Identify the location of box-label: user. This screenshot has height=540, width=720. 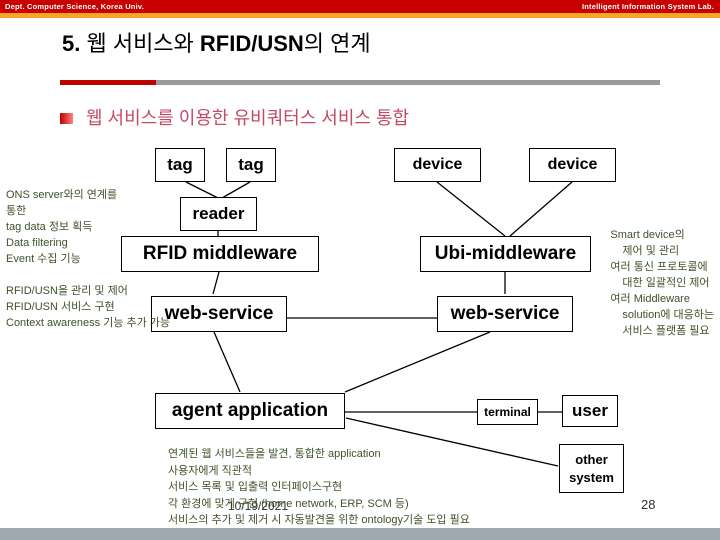
(590, 411).